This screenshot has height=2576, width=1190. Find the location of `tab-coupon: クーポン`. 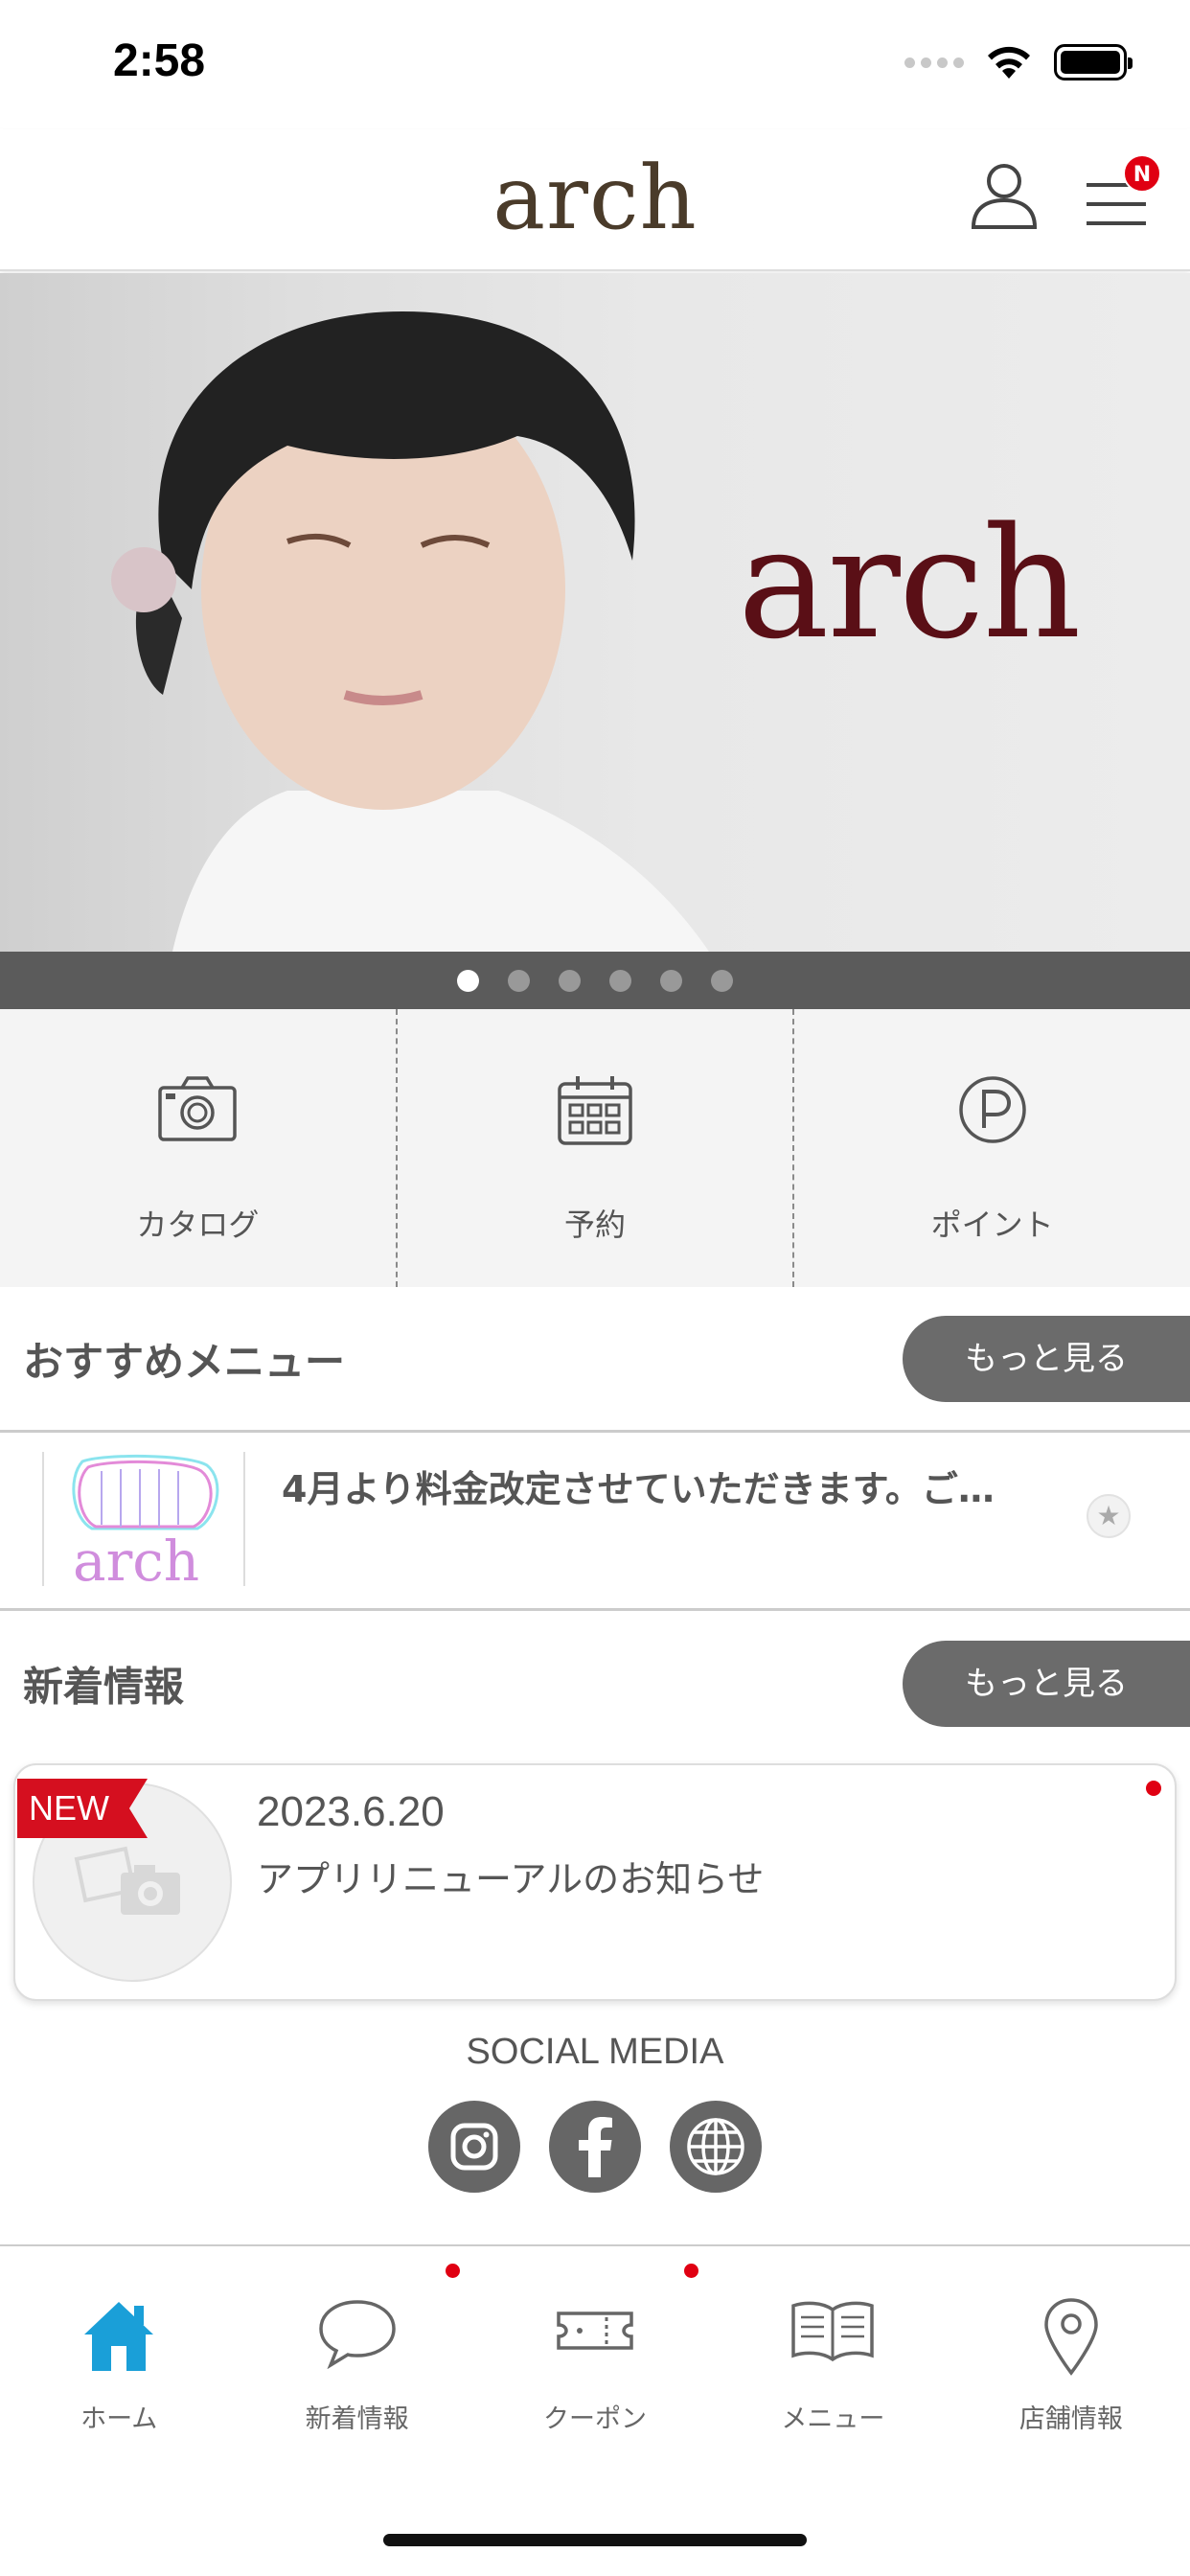

tab-coupon: クーポン is located at coordinates (595, 2341).